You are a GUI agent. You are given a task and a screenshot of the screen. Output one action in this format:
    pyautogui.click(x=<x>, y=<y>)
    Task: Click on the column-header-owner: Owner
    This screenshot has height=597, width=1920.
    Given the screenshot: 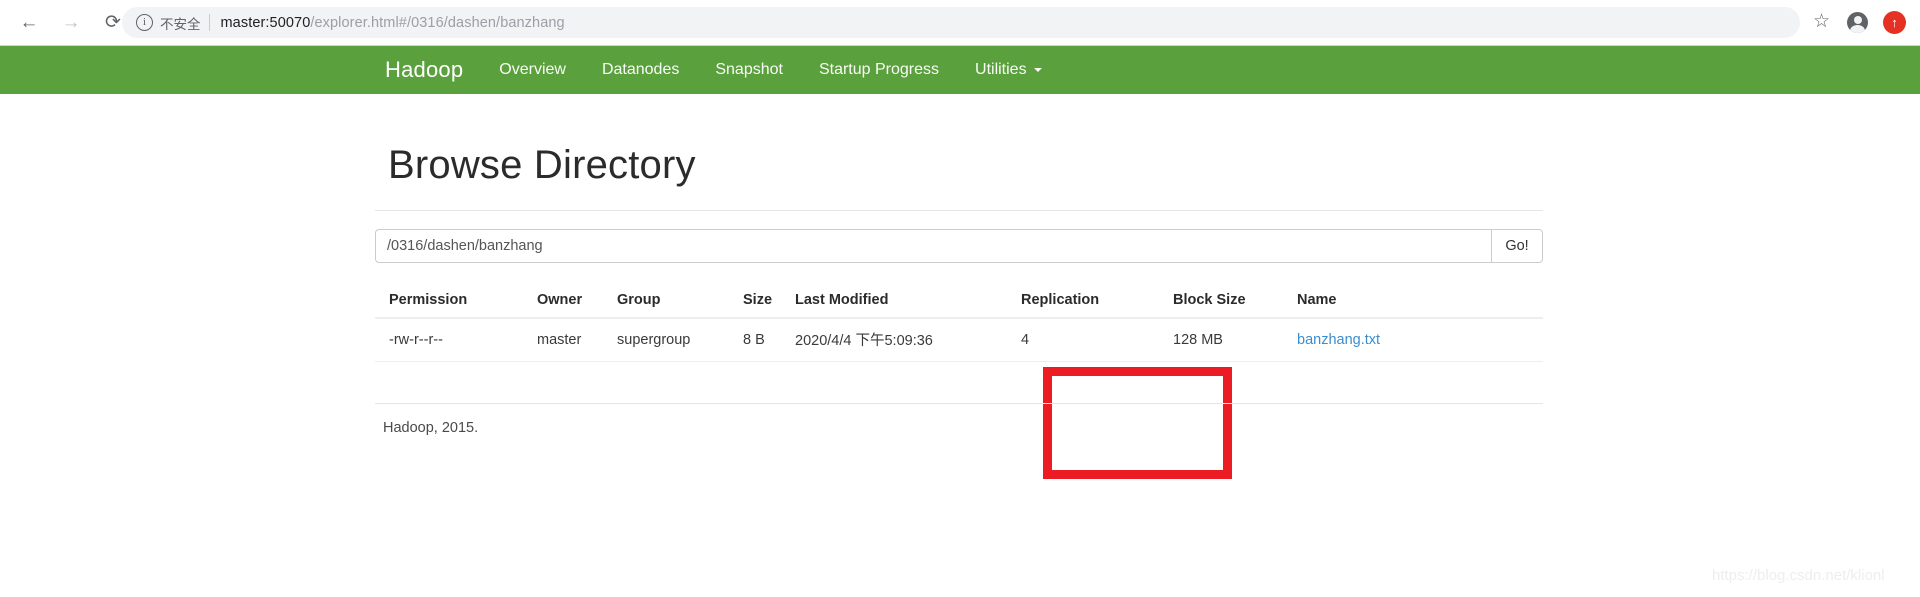 What is the action you would take?
    pyautogui.click(x=577, y=301)
    